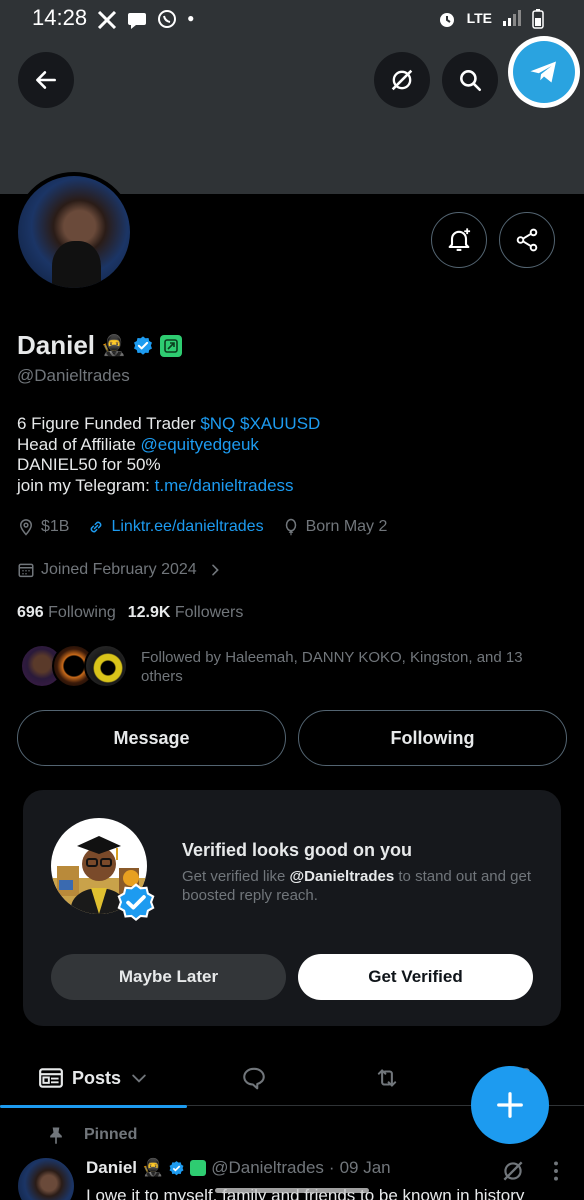 The width and height of the screenshot is (584, 1200). I want to click on joined-text: Joined February 2024, so click(119, 569).